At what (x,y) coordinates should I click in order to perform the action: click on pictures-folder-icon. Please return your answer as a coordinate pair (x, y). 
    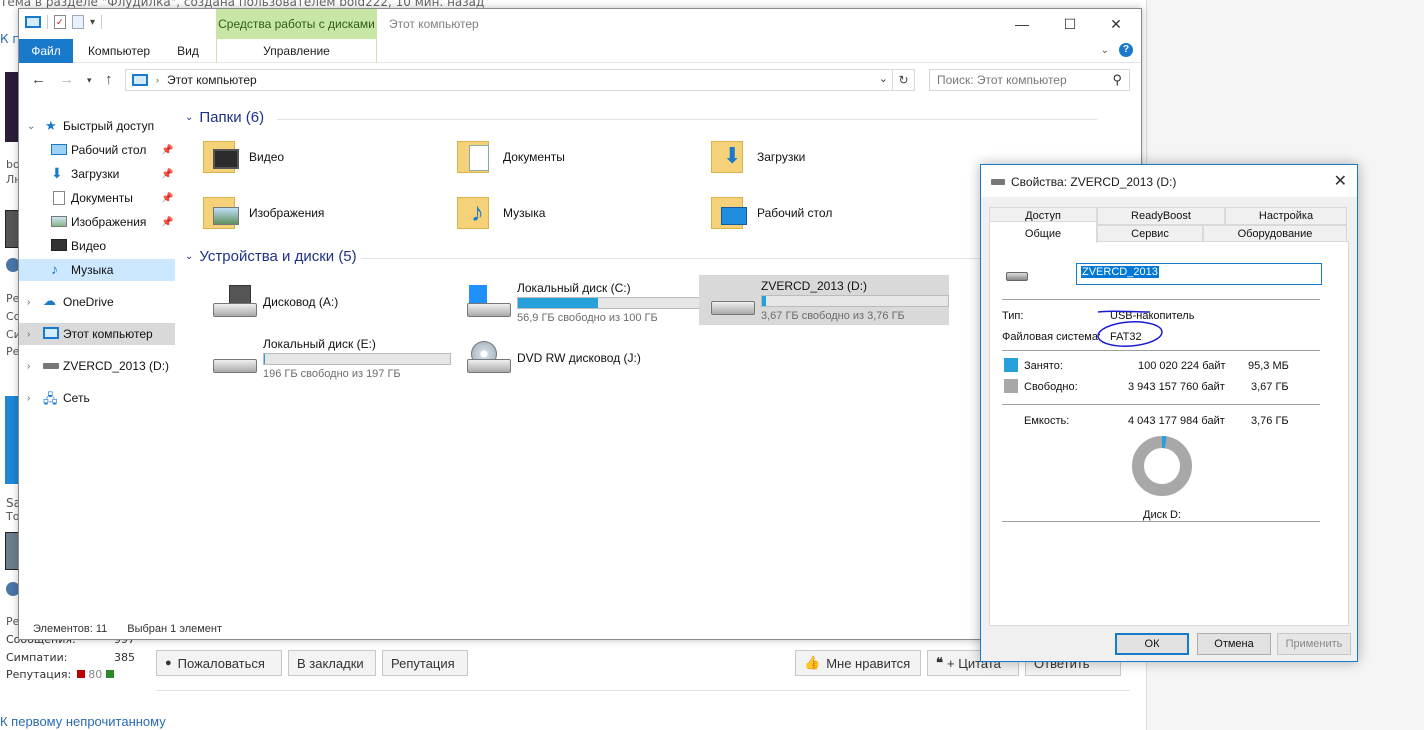
    Looking at the image, I should click on (221, 213).